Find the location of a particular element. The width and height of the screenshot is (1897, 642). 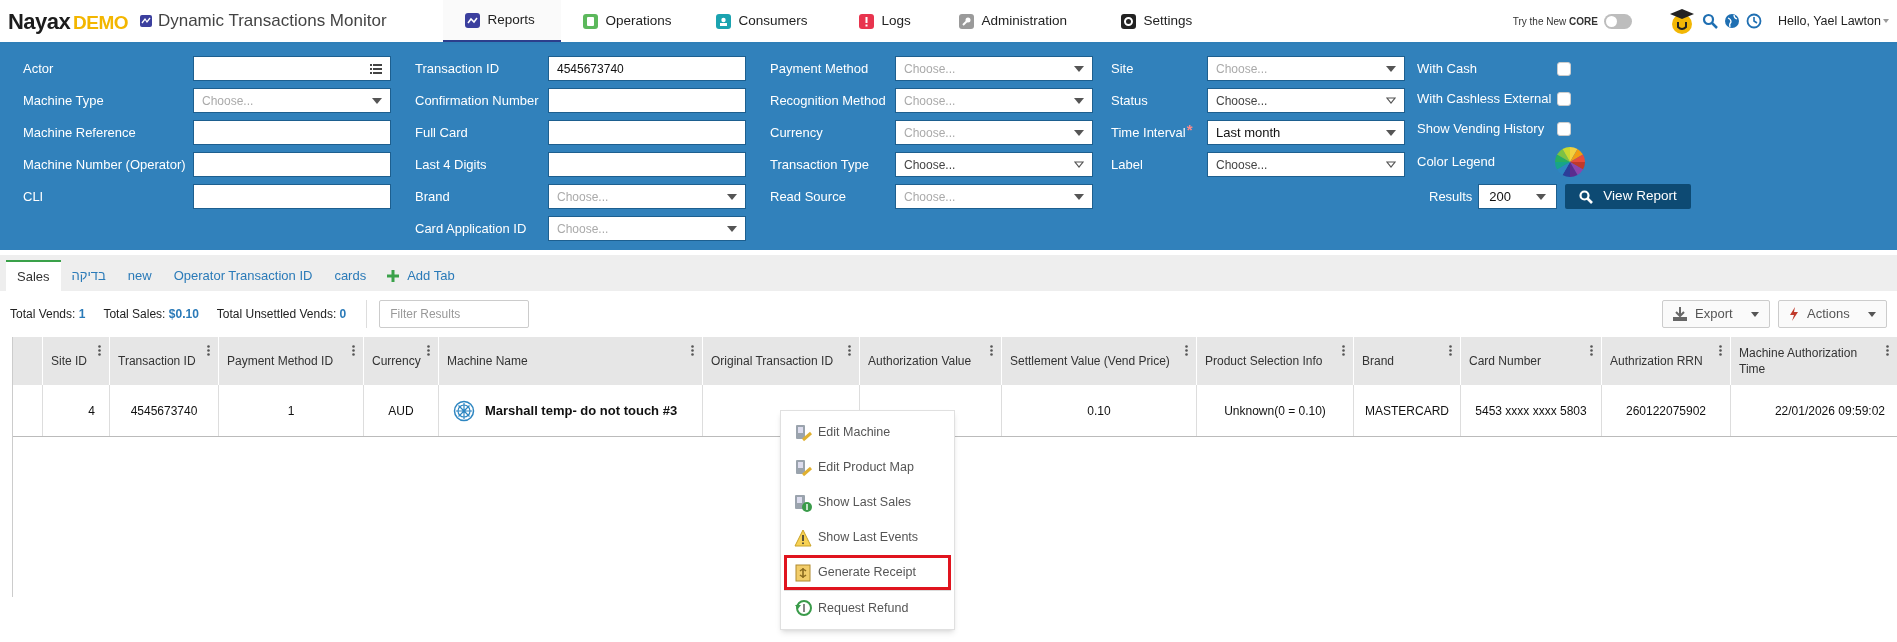

dropdown: Last month is located at coordinates (1306, 132).